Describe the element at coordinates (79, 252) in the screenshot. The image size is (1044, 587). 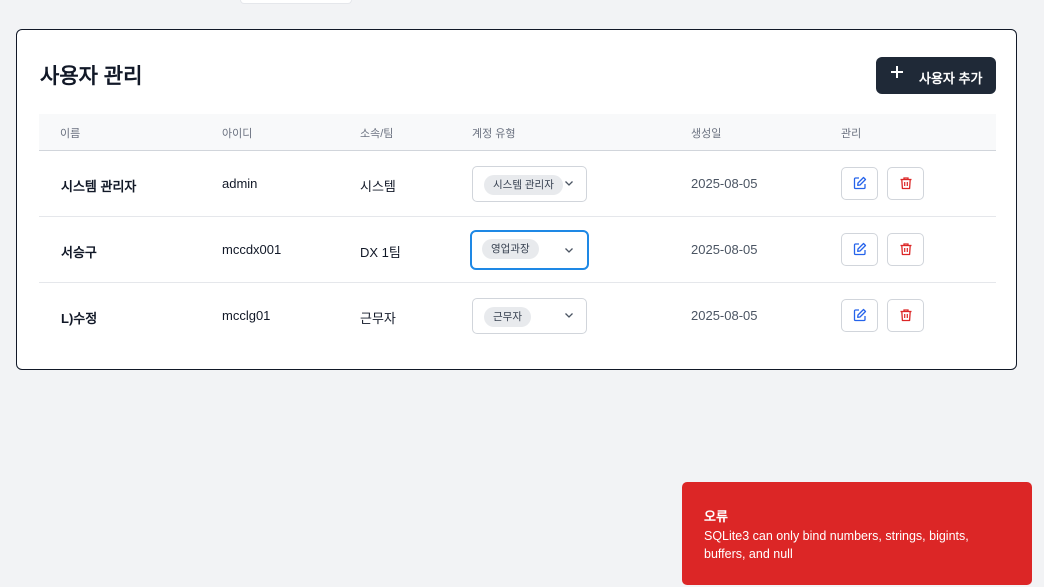
I see `user-name: 서승구` at that location.